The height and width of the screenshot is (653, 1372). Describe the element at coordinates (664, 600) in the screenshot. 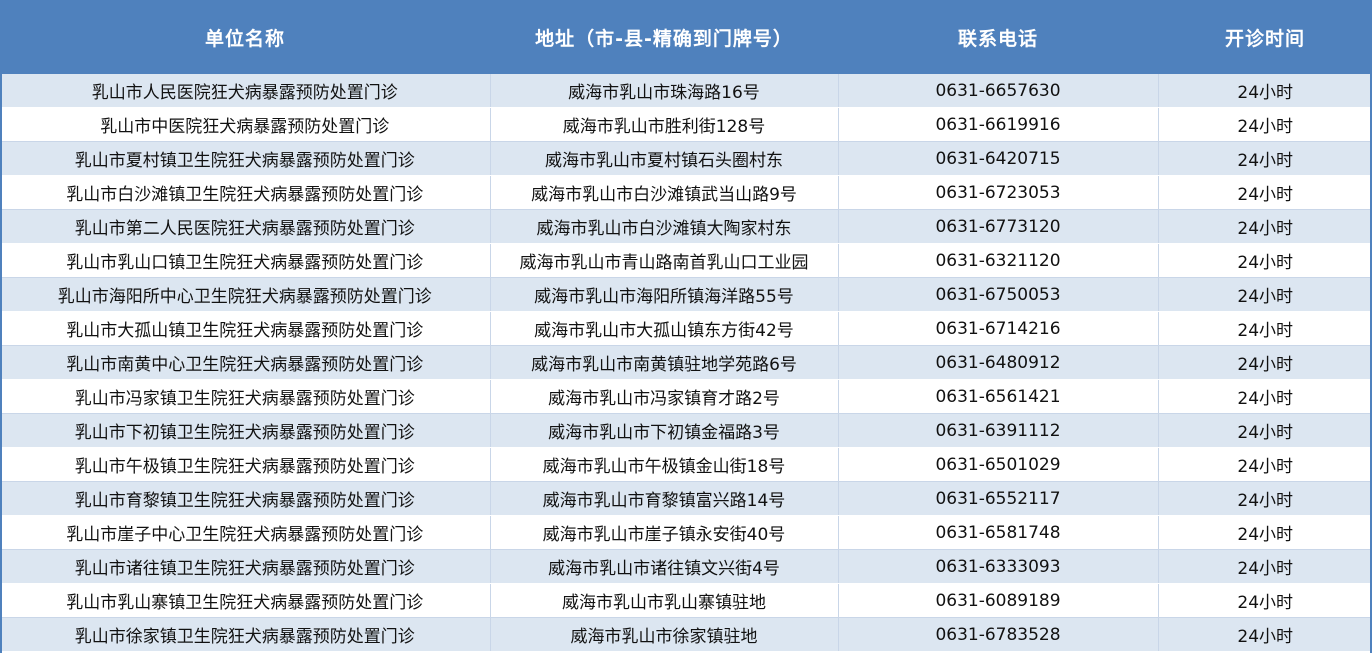

I see `cell-address: 威海市乳山市乳山寨镇驻地` at that location.